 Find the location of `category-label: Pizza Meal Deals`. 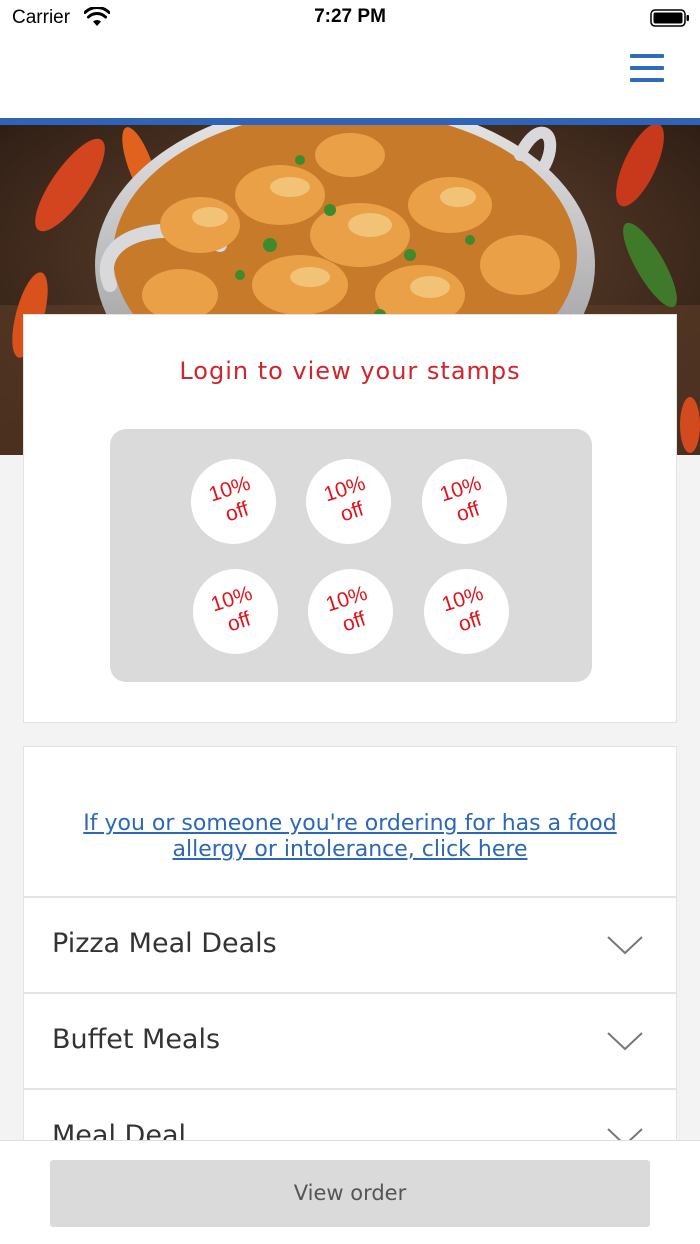

category-label: Pizza Meal Deals is located at coordinates (164, 943).